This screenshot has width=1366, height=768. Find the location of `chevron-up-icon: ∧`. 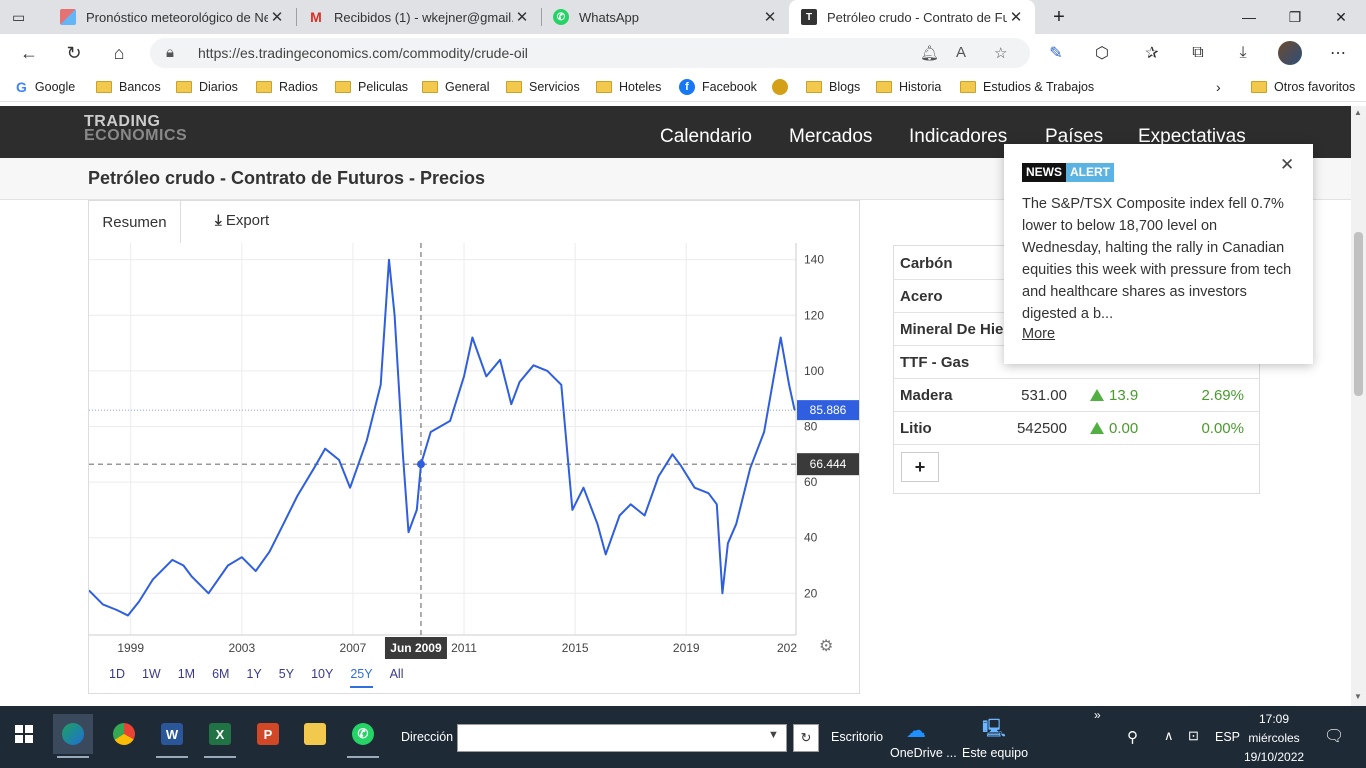

chevron-up-icon: ∧ is located at coordinates (1169, 736).